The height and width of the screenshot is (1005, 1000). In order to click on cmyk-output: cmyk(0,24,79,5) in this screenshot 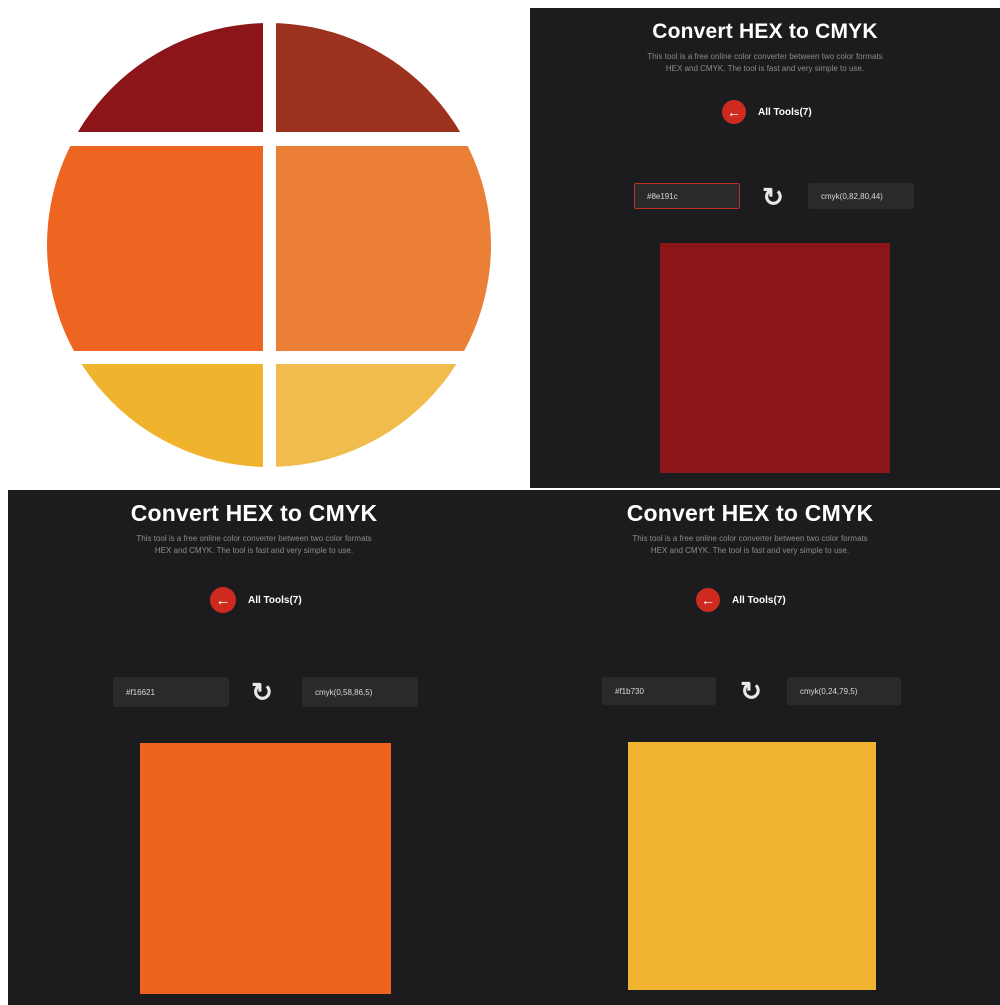, I will do `click(844, 691)`.